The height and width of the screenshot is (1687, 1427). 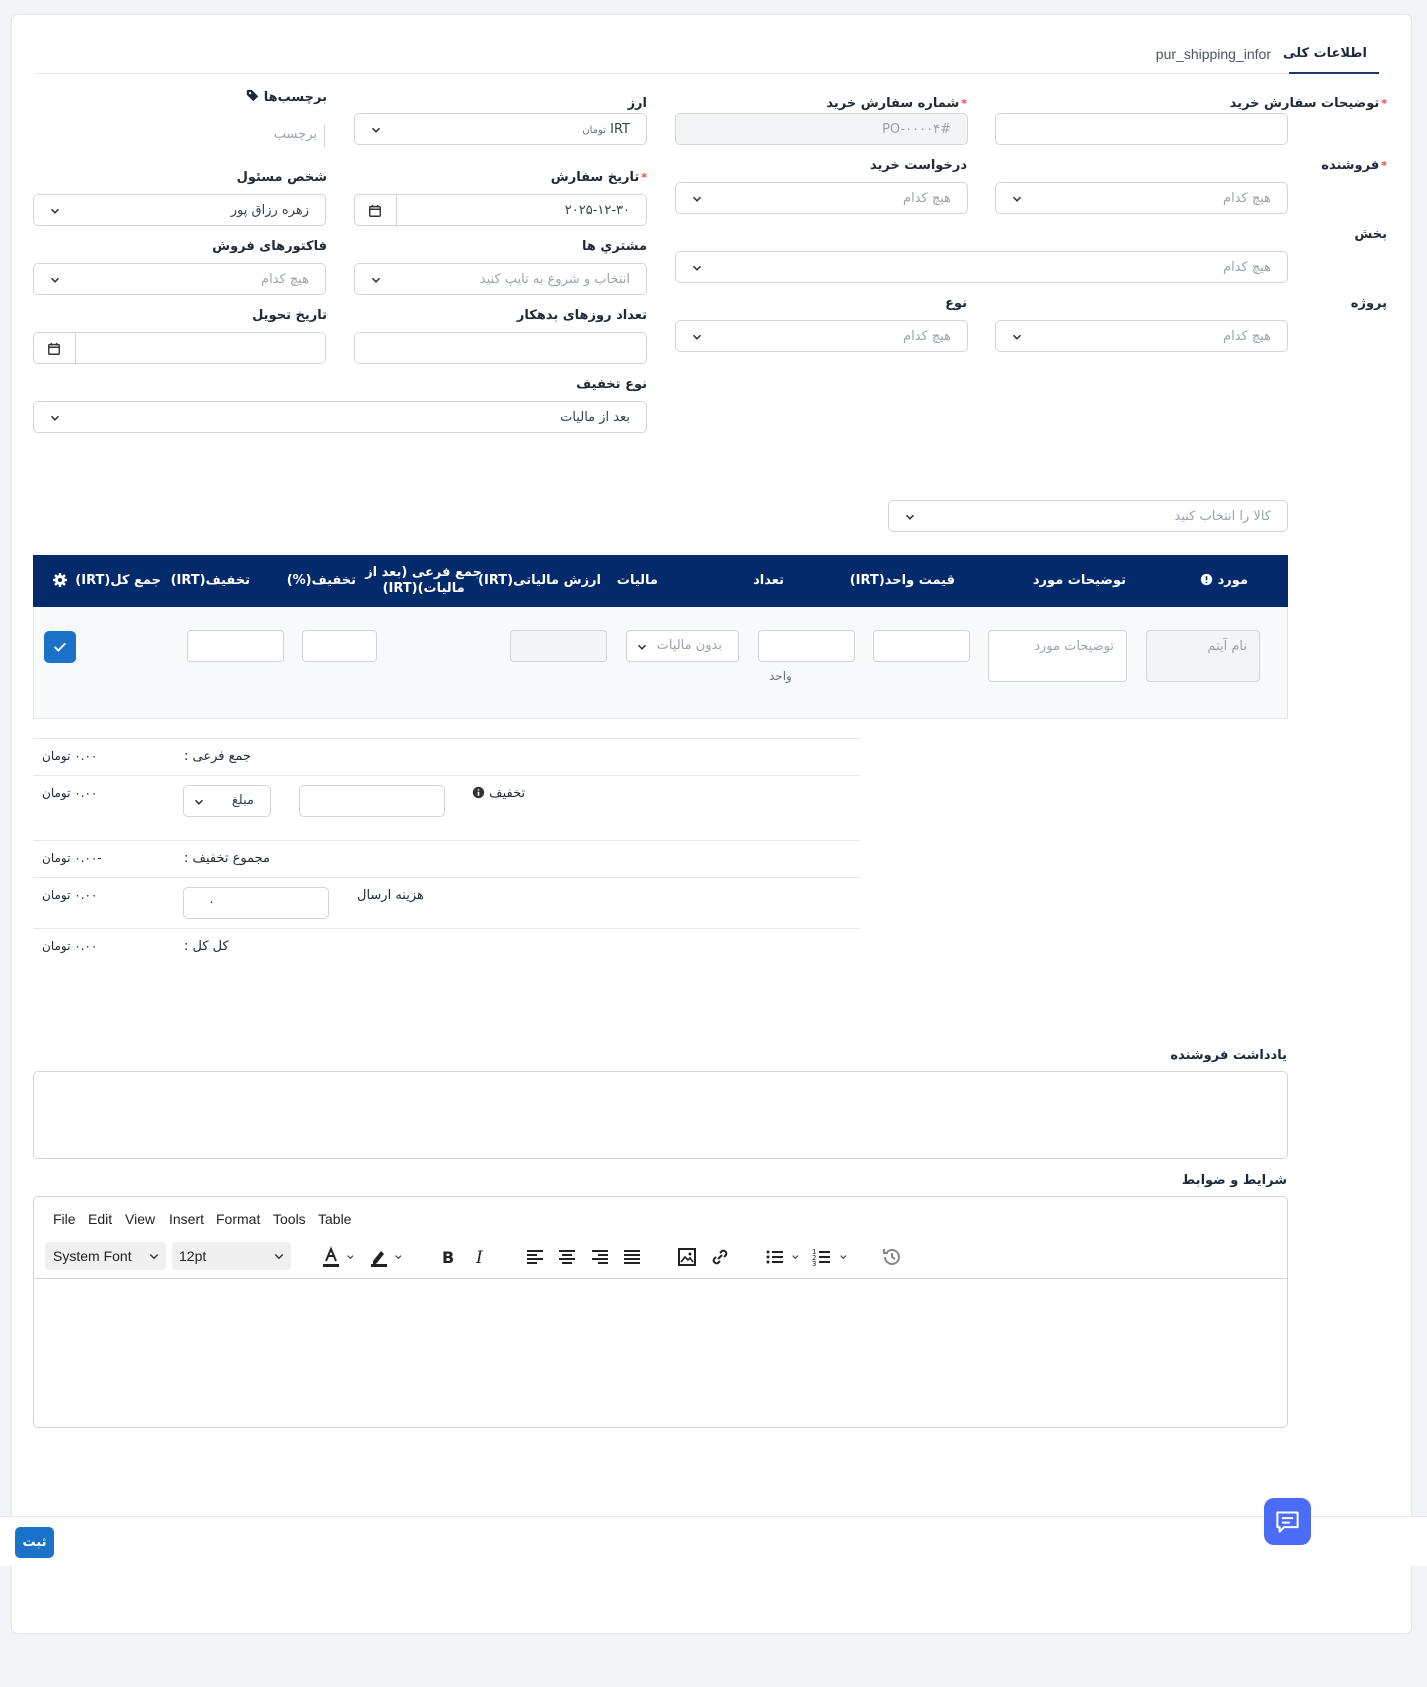 I want to click on tab-shipping-info: pur_shipping_infor, so click(x=1213, y=54).